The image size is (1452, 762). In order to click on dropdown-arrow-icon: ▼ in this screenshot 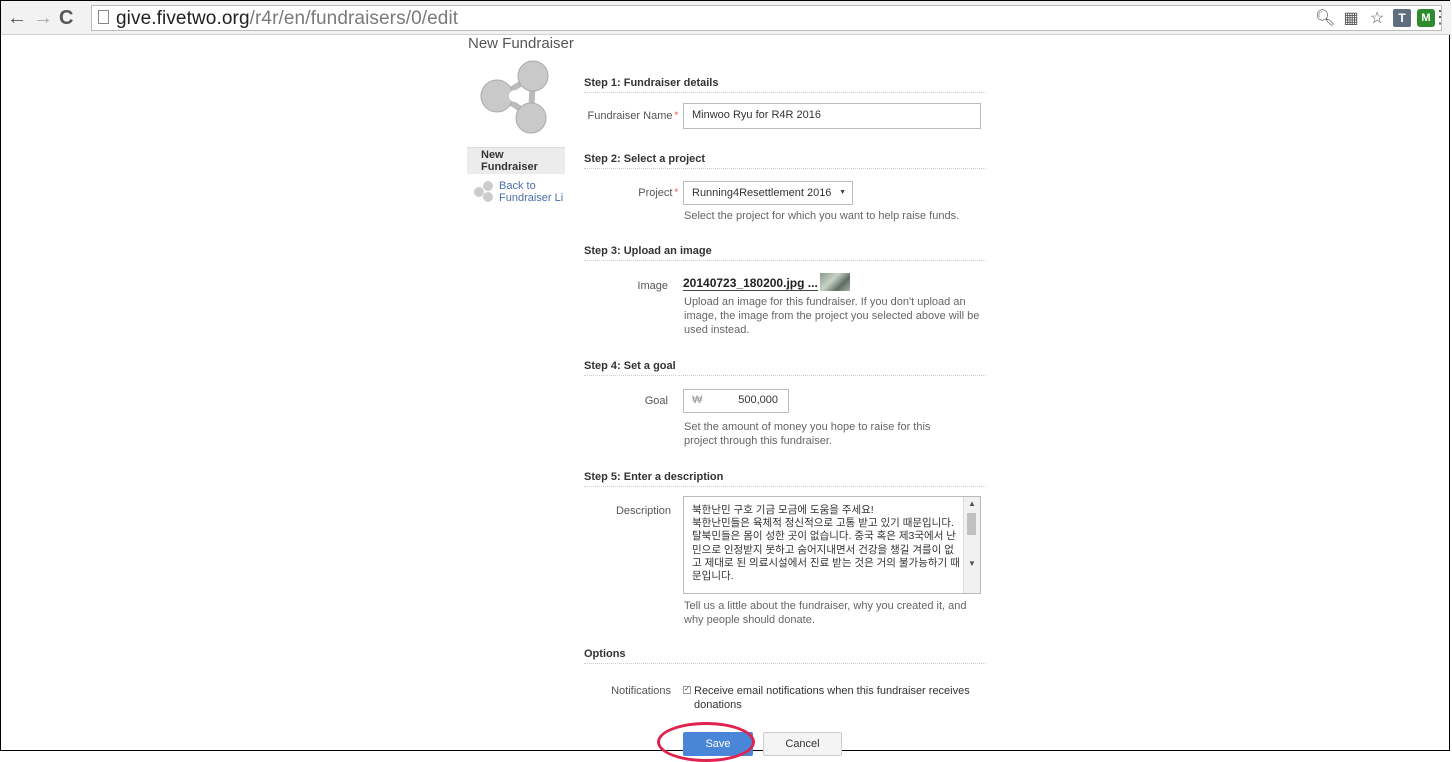, I will do `click(842, 192)`.